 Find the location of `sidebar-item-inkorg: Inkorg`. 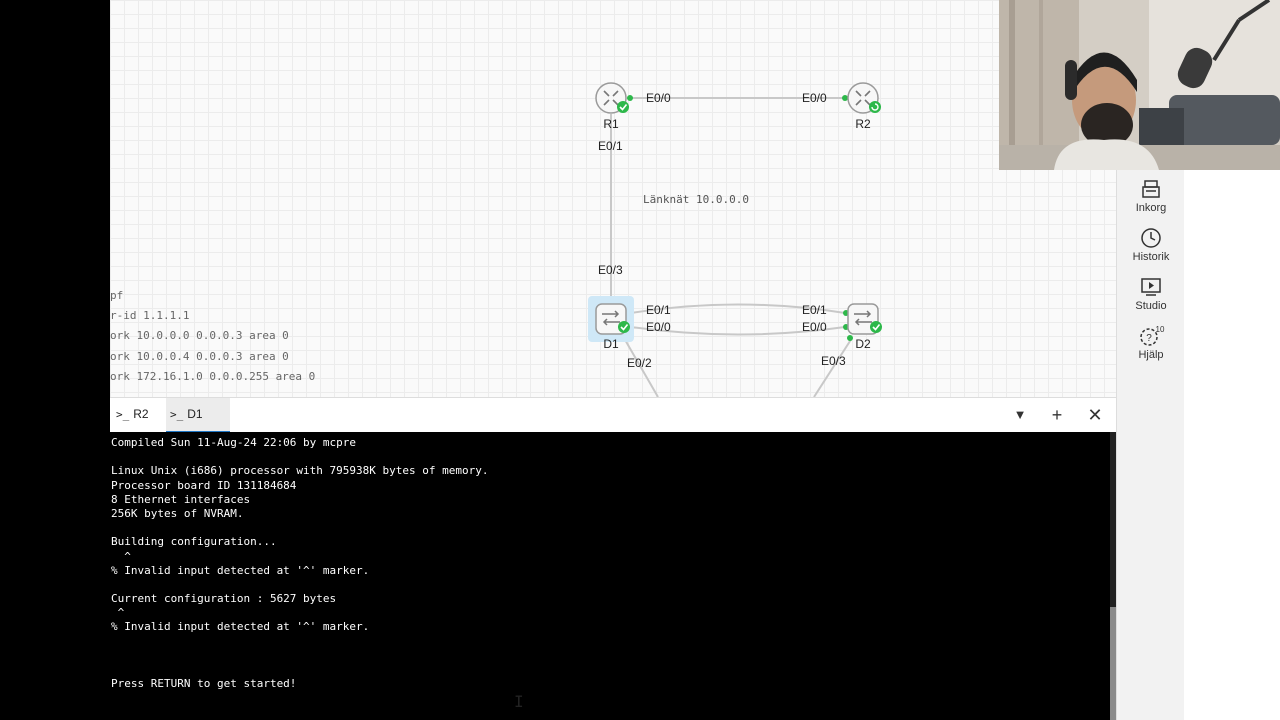

sidebar-item-inkorg: Inkorg is located at coordinates (1151, 196).